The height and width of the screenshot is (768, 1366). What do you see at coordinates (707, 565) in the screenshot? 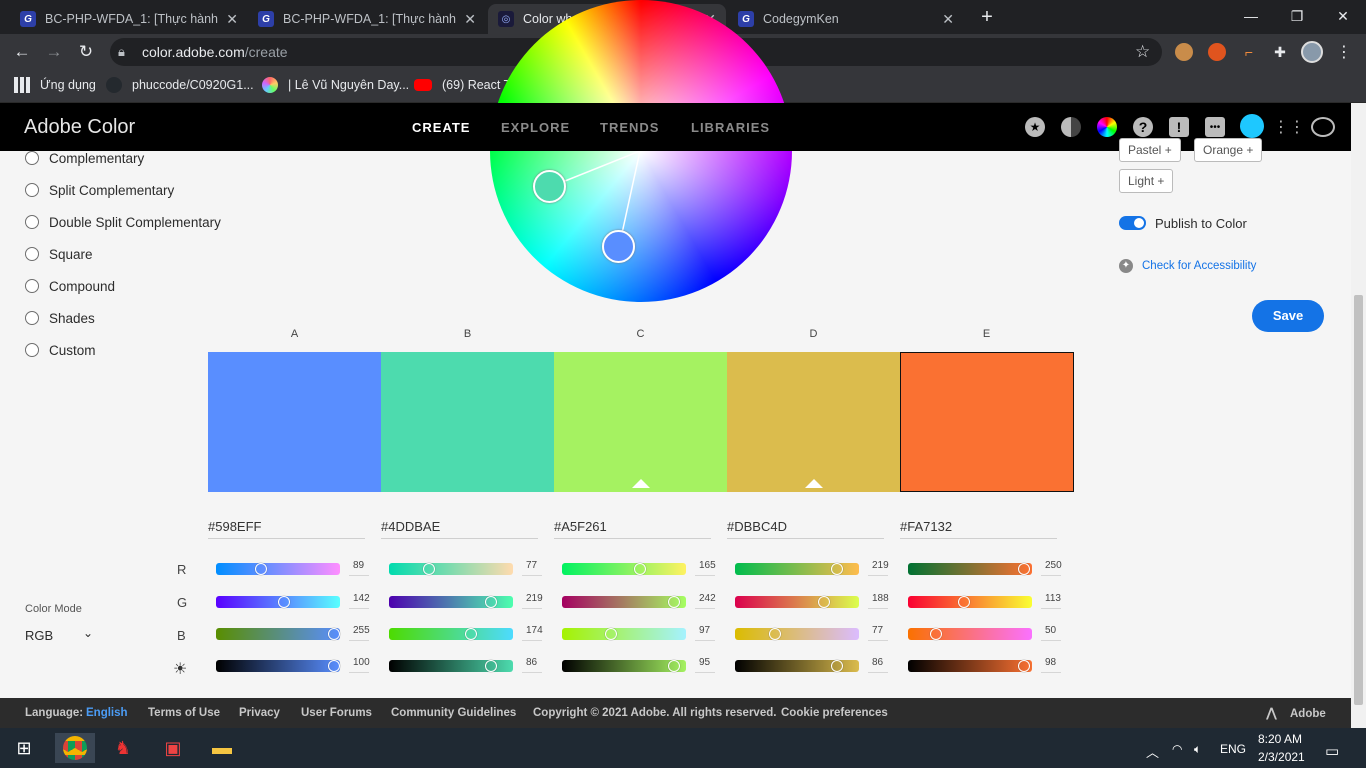
I see `channel-value: 165` at bounding box center [707, 565].